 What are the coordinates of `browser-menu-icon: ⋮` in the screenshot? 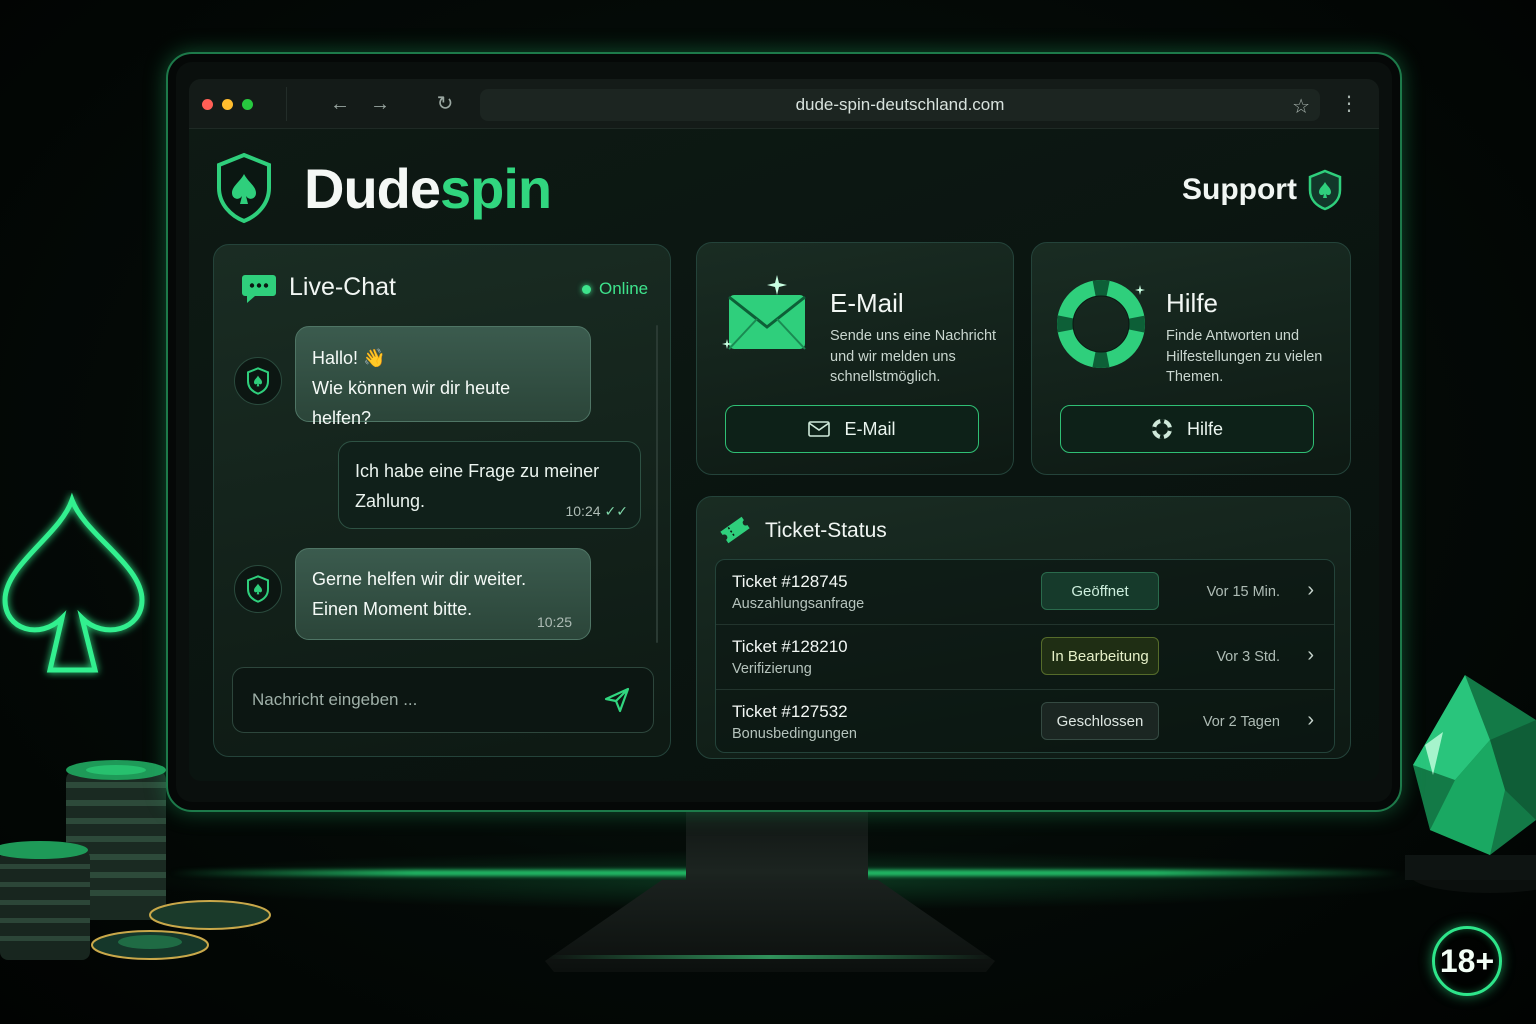 It's located at (1349, 104).